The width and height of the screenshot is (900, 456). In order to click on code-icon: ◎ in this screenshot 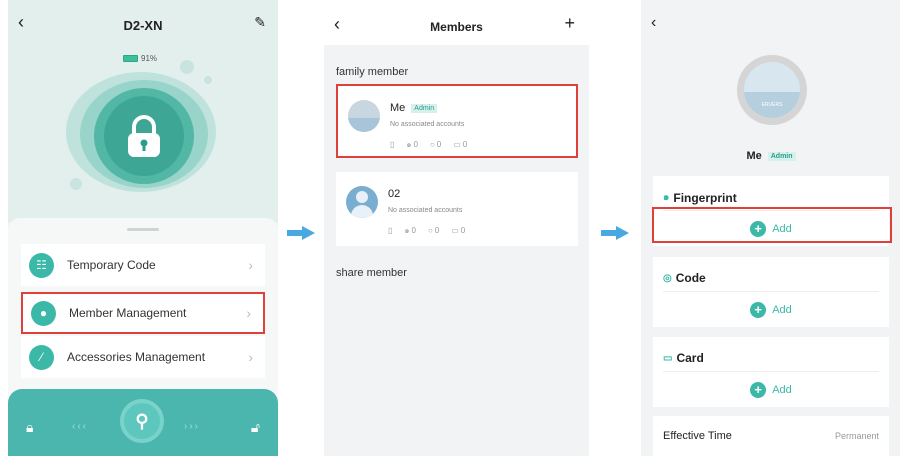, I will do `click(667, 278)`.